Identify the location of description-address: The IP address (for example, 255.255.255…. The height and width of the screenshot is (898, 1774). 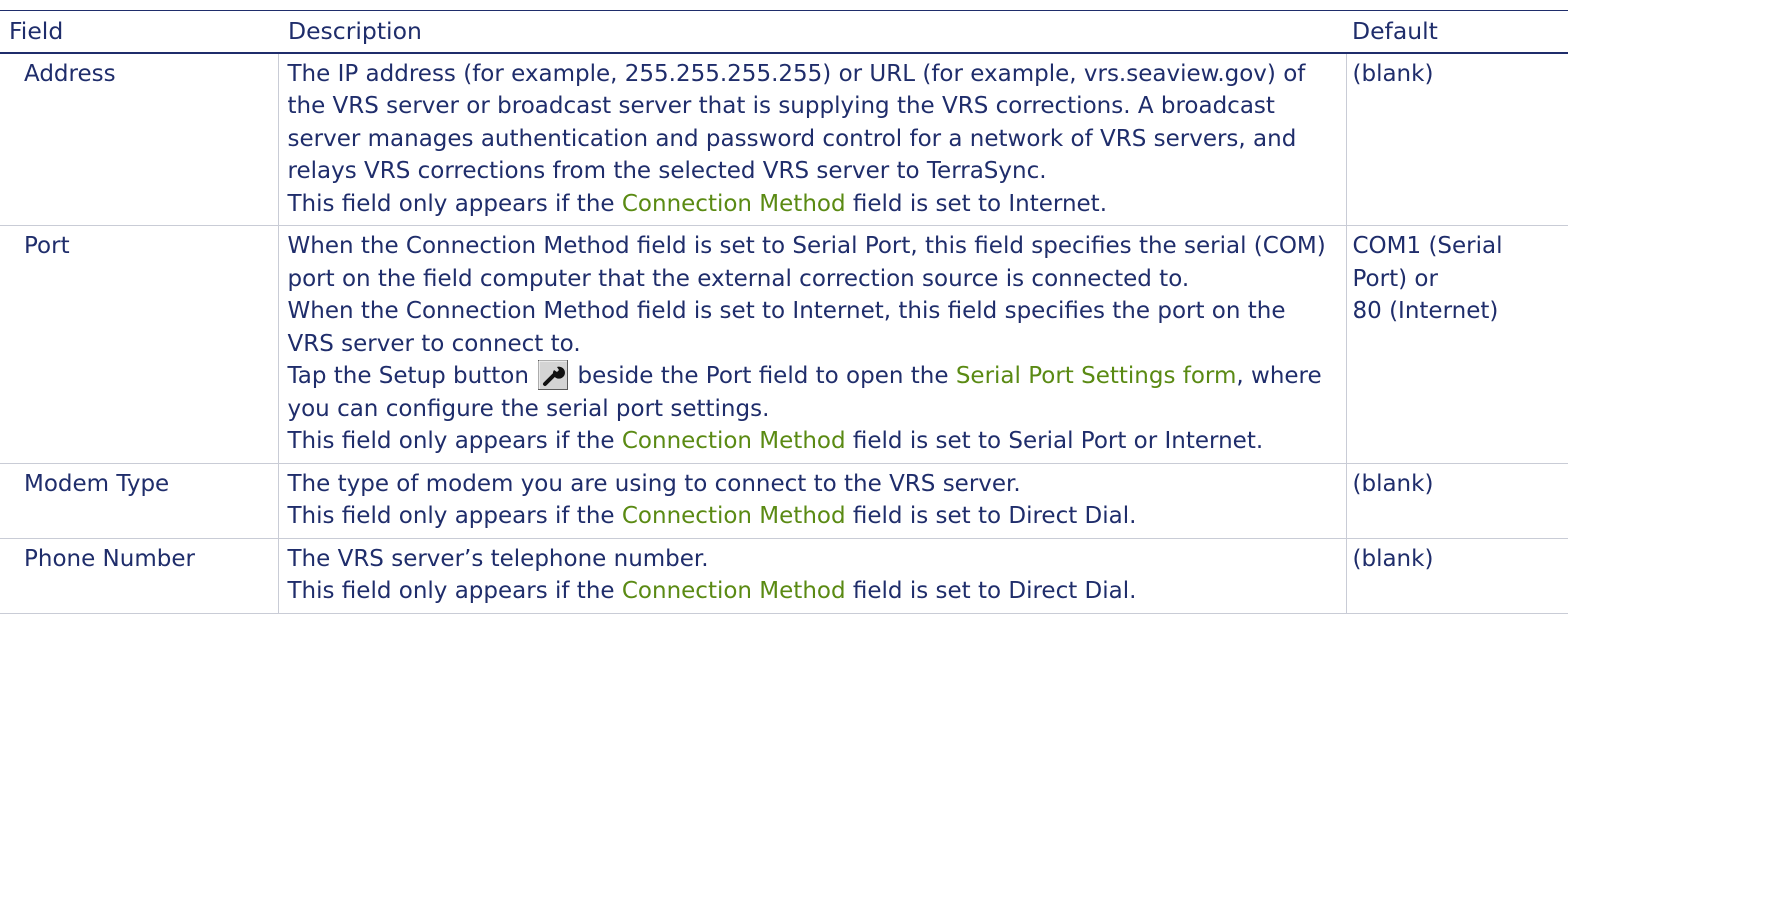
(812, 139).